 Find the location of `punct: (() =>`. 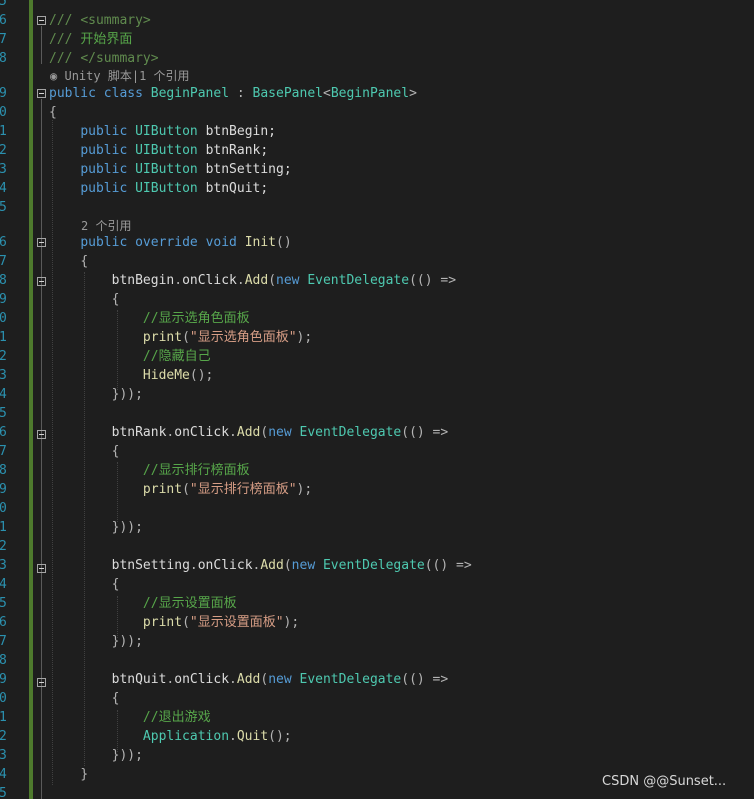

punct: (() => is located at coordinates (425, 679).